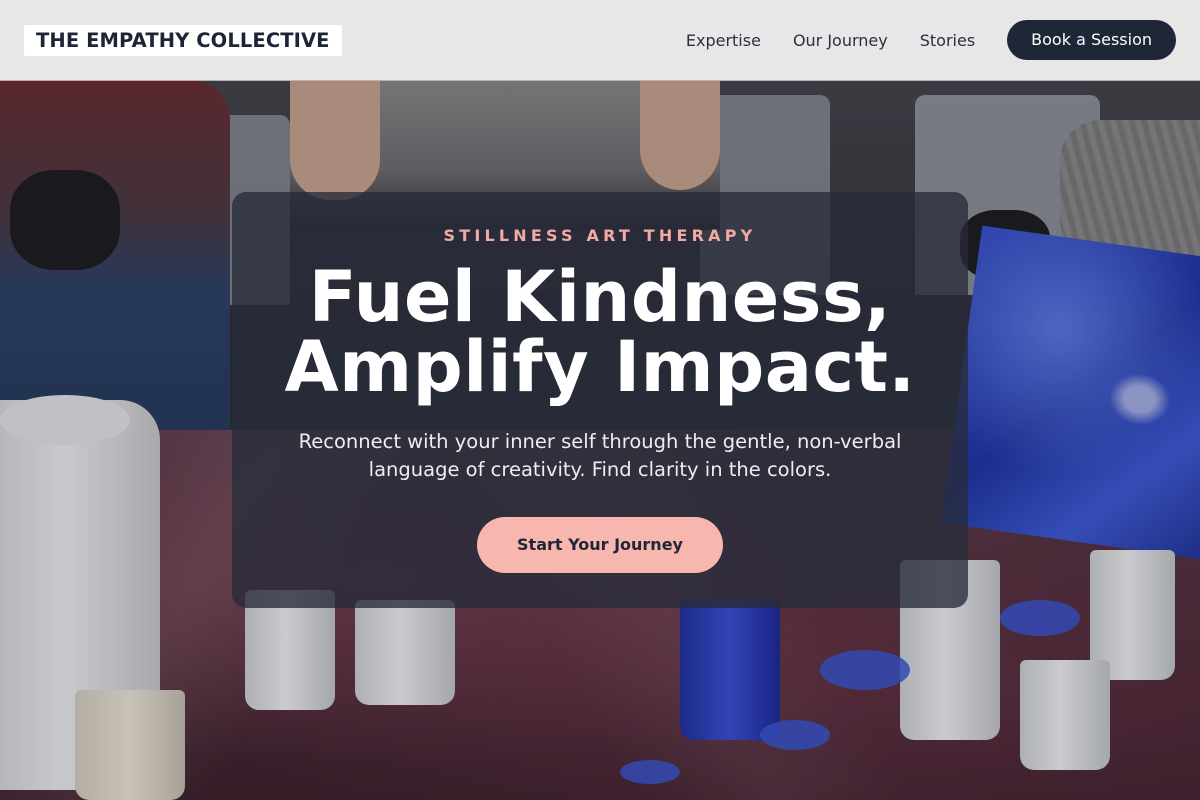 This screenshot has width=1200, height=800. I want to click on brand-logo: THE EMPATHY COLLECTIVE, so click(183, 40).